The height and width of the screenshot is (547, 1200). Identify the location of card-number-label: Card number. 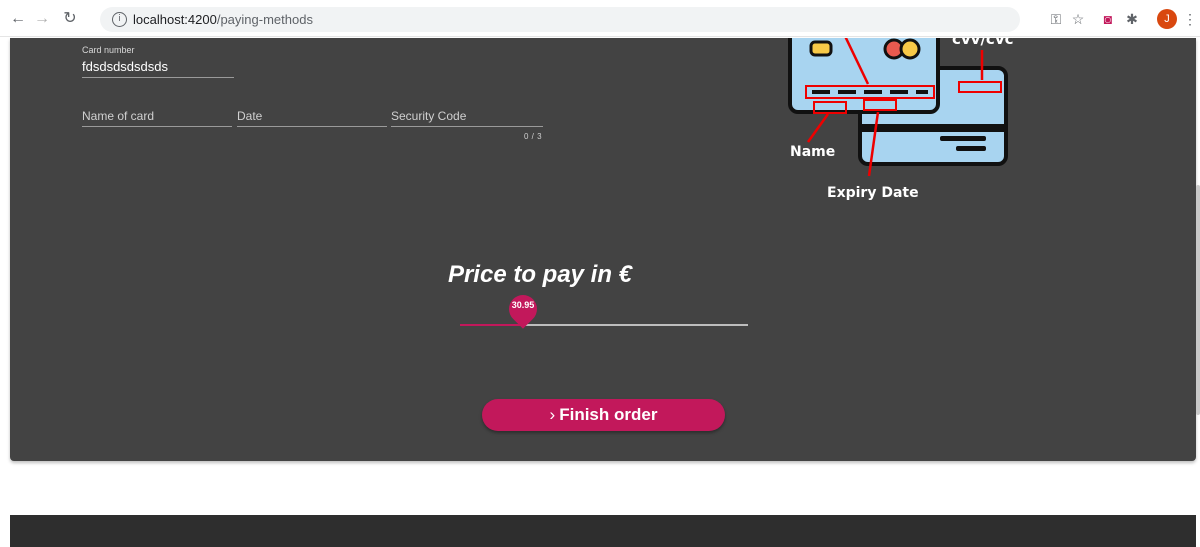
(108, 50).